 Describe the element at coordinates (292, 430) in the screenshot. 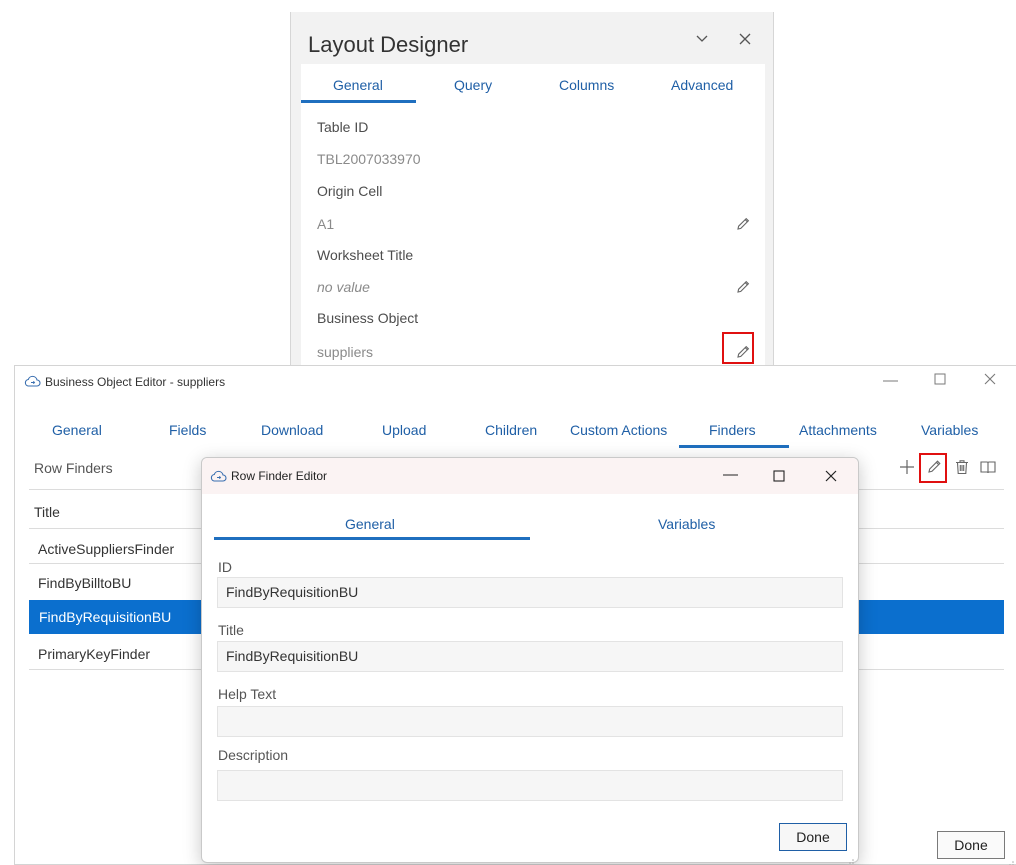

I see `tab-download: Download` at that location.